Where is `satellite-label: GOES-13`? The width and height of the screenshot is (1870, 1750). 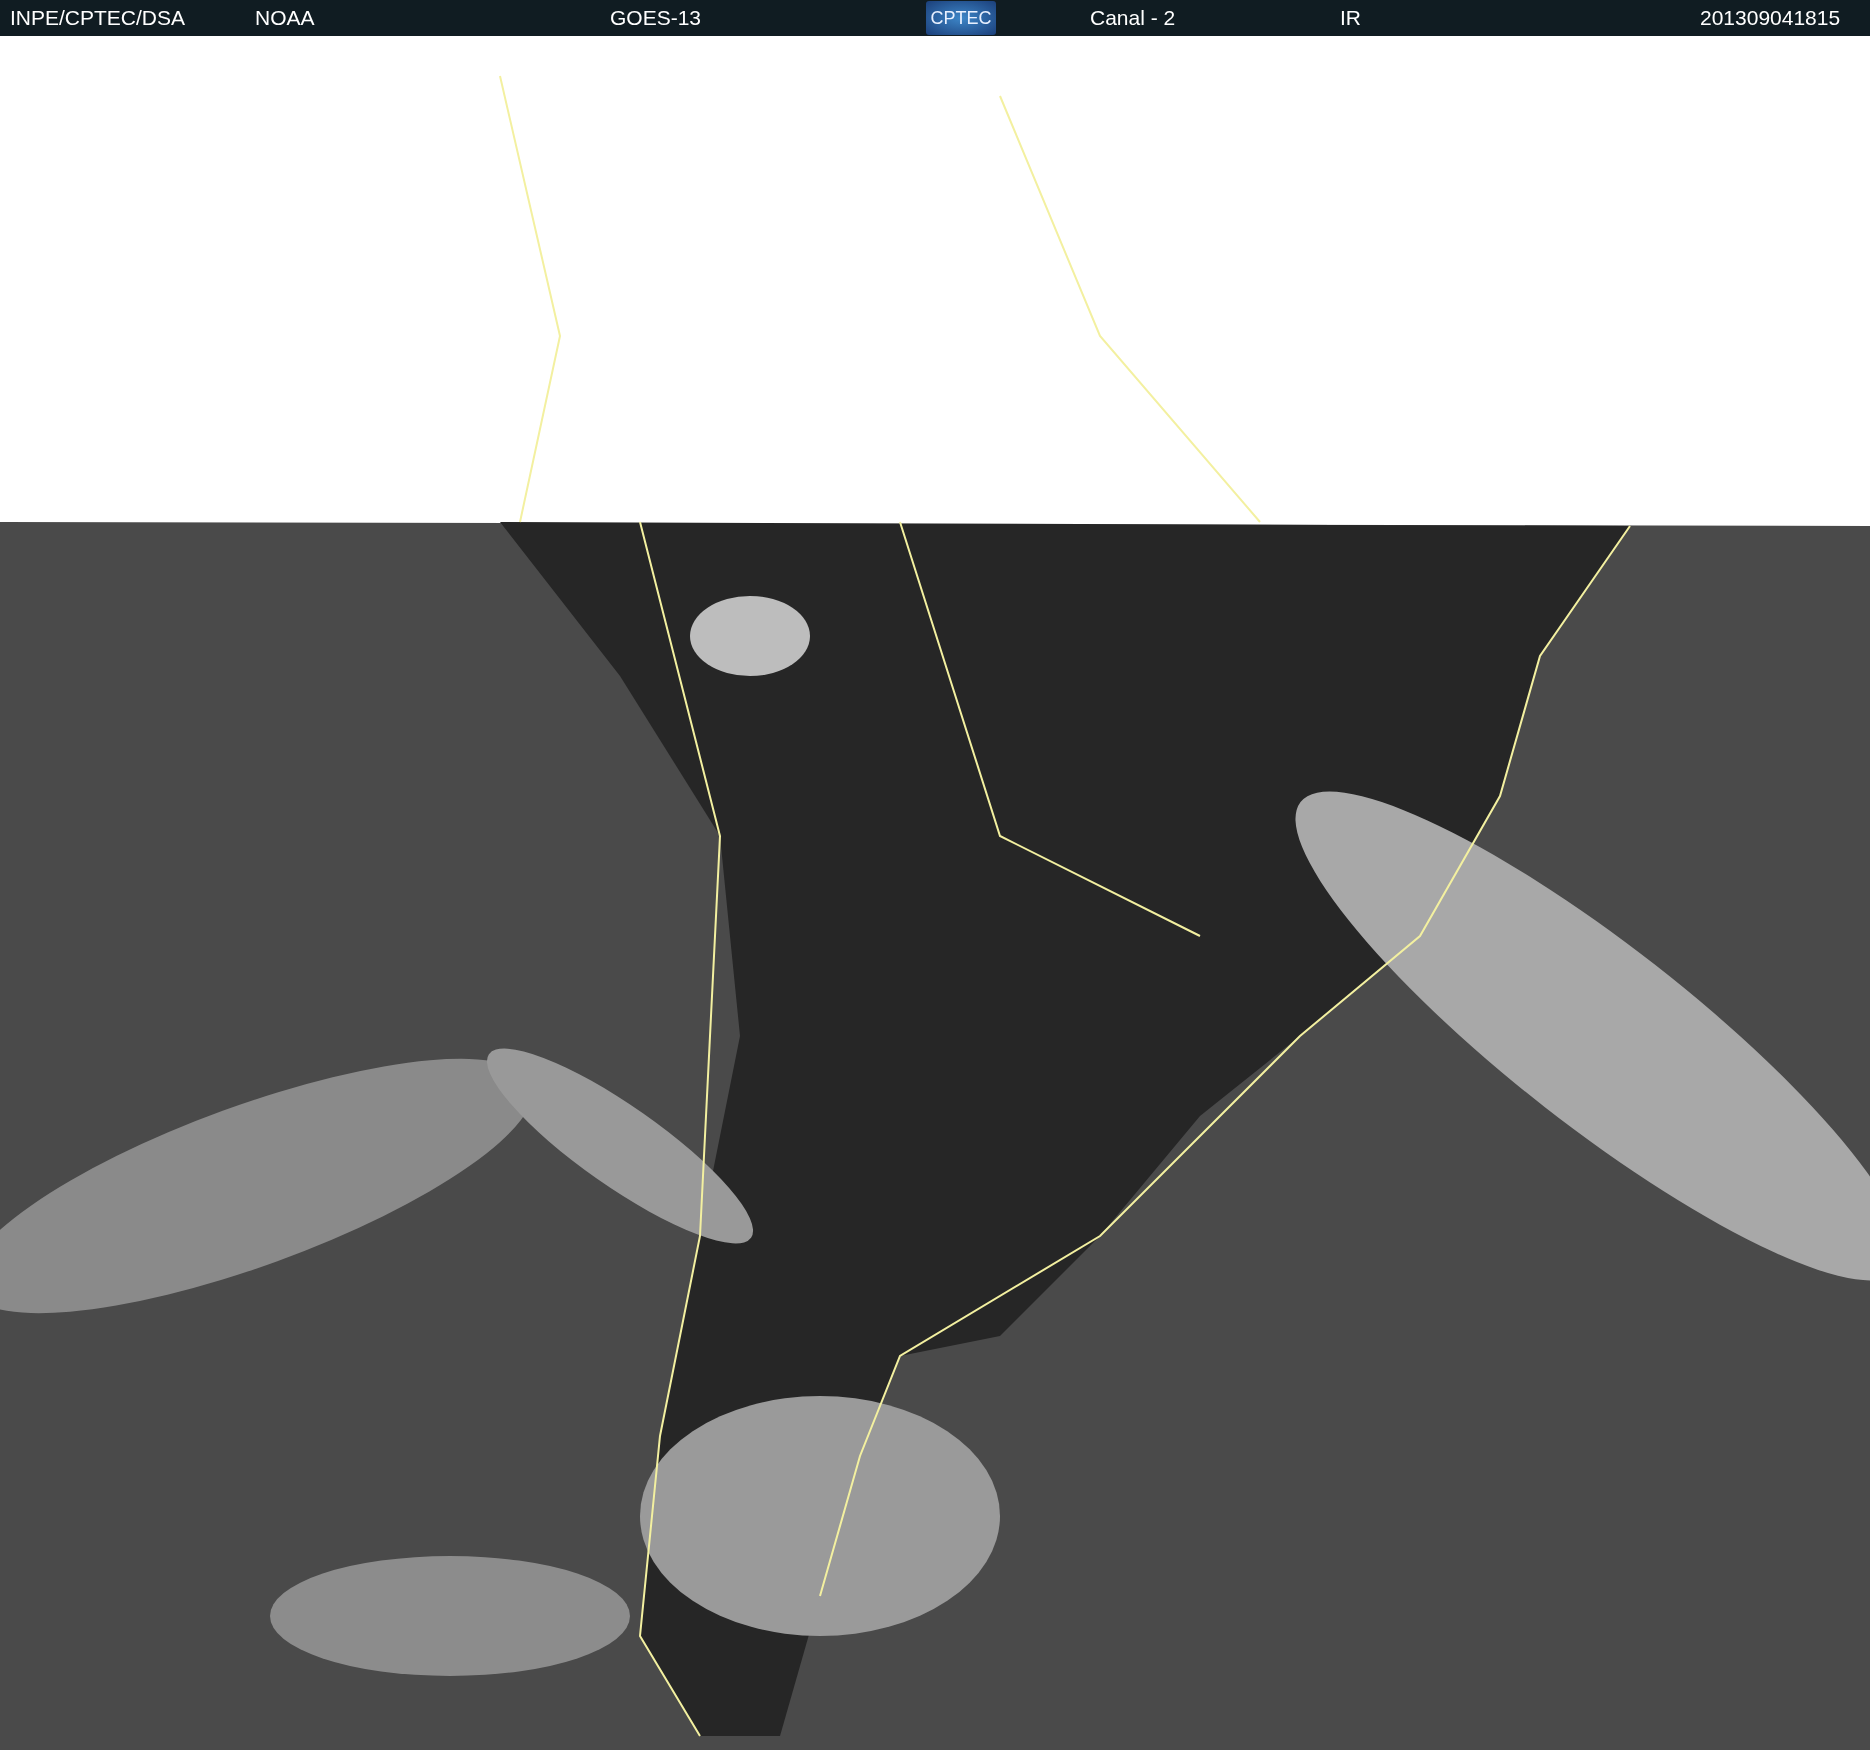
satellite-label: GOES-13 is located at coordinates (656, 18).